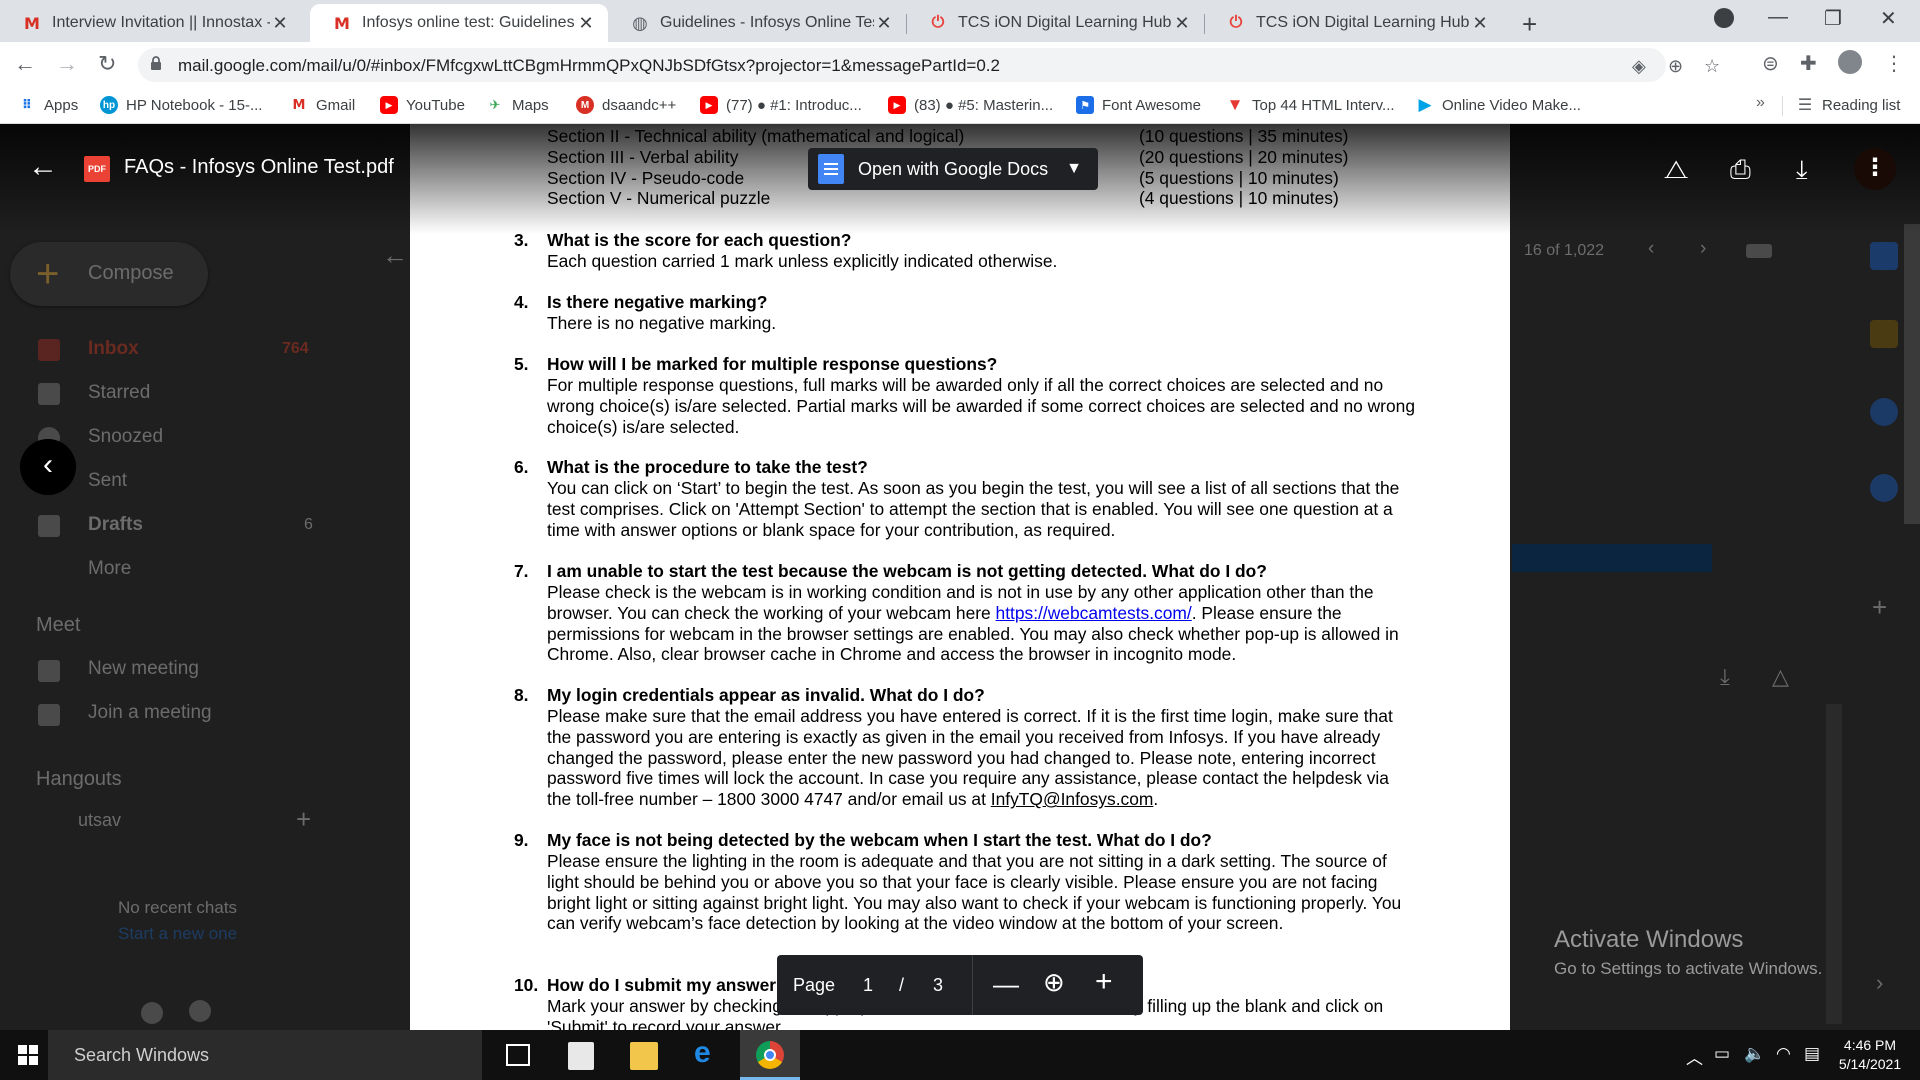 Image resolution: width=1920 pixels, height=1080 pixels. I want to click on bookmark-apps: ⠿ Apps, so click(48, 105).